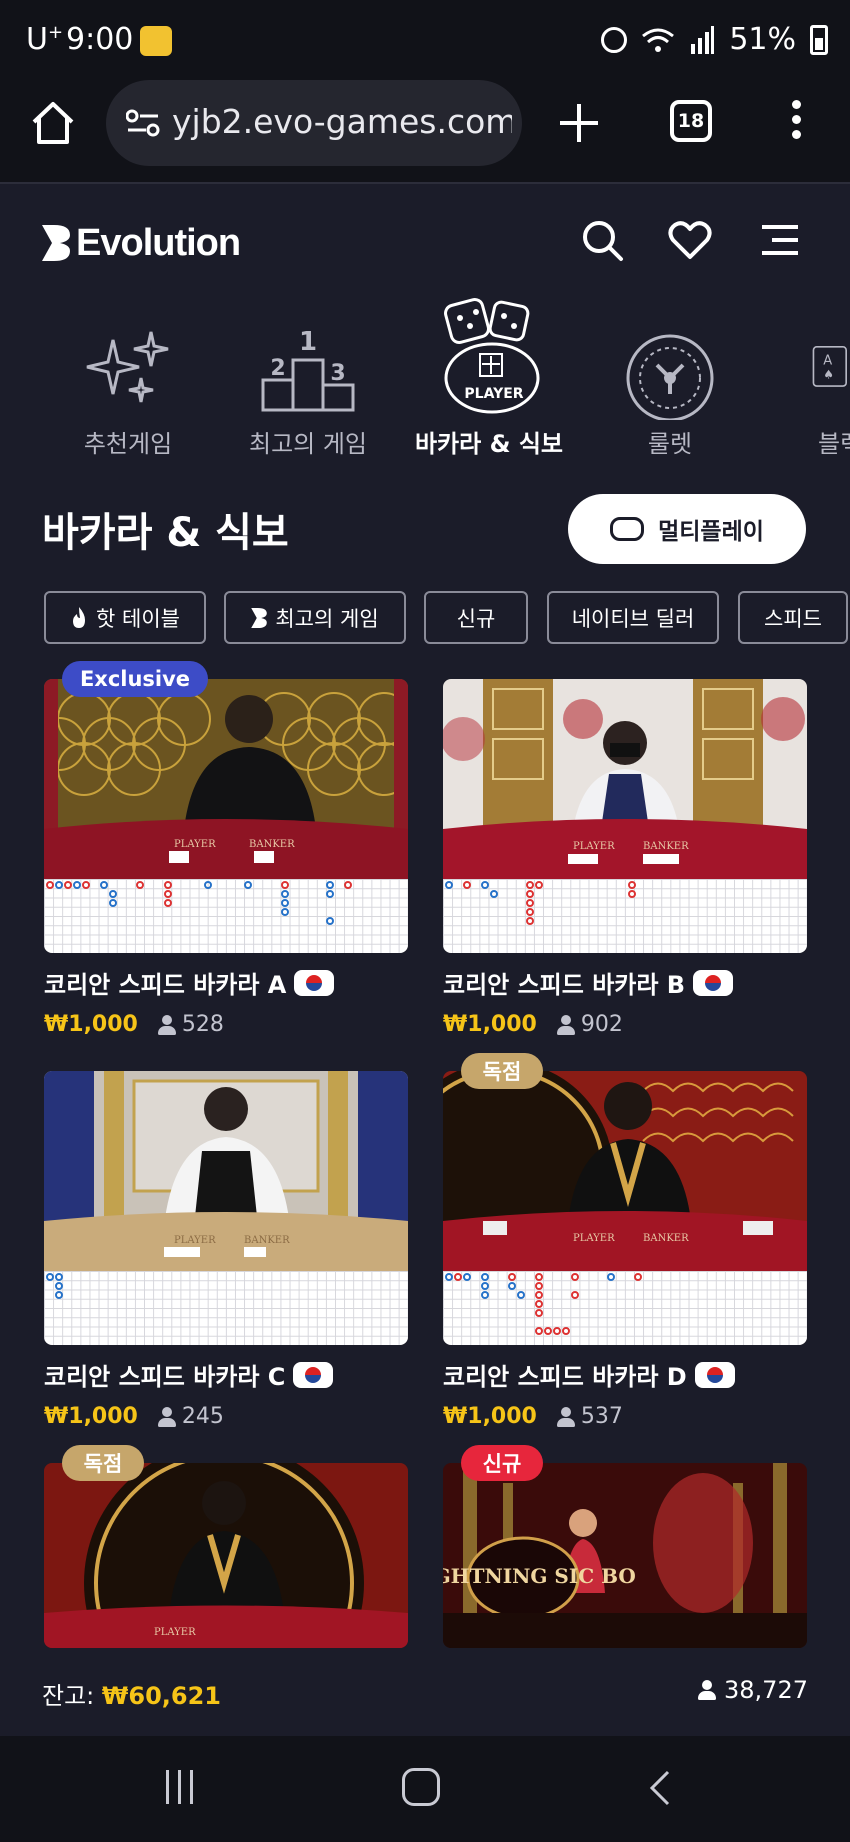  I want to click on carrier-label: U+, so click(45, 39).